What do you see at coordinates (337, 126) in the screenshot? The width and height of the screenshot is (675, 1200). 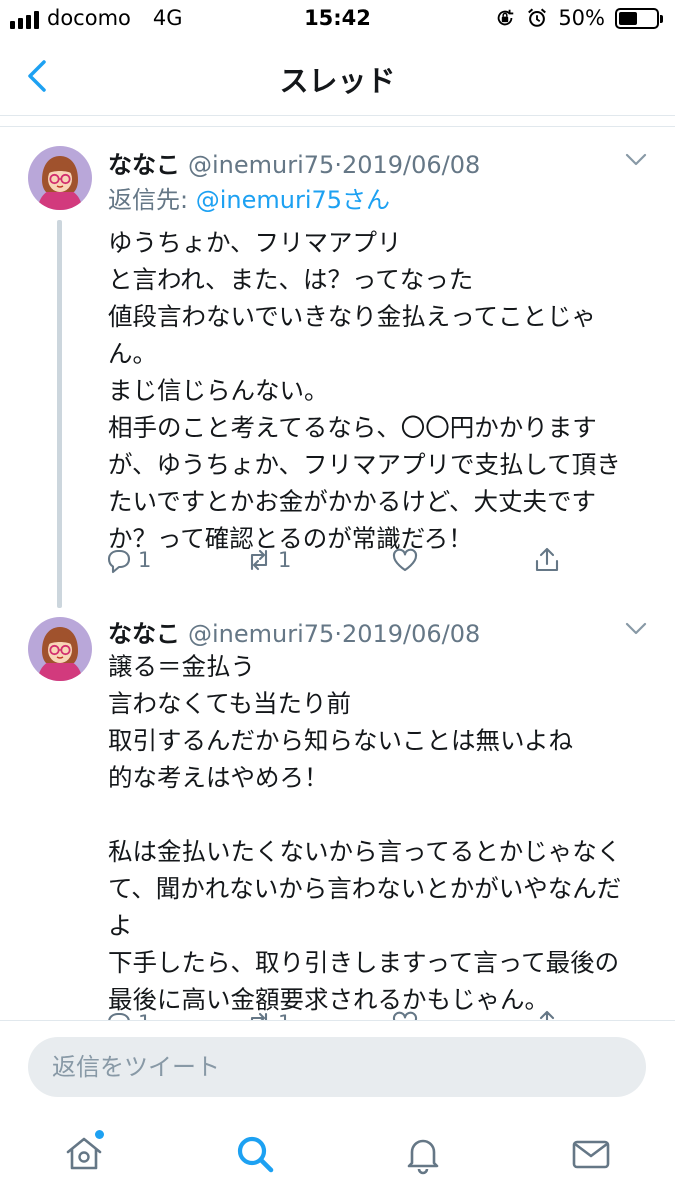 I see `divider` at bounding box center [337, 126].